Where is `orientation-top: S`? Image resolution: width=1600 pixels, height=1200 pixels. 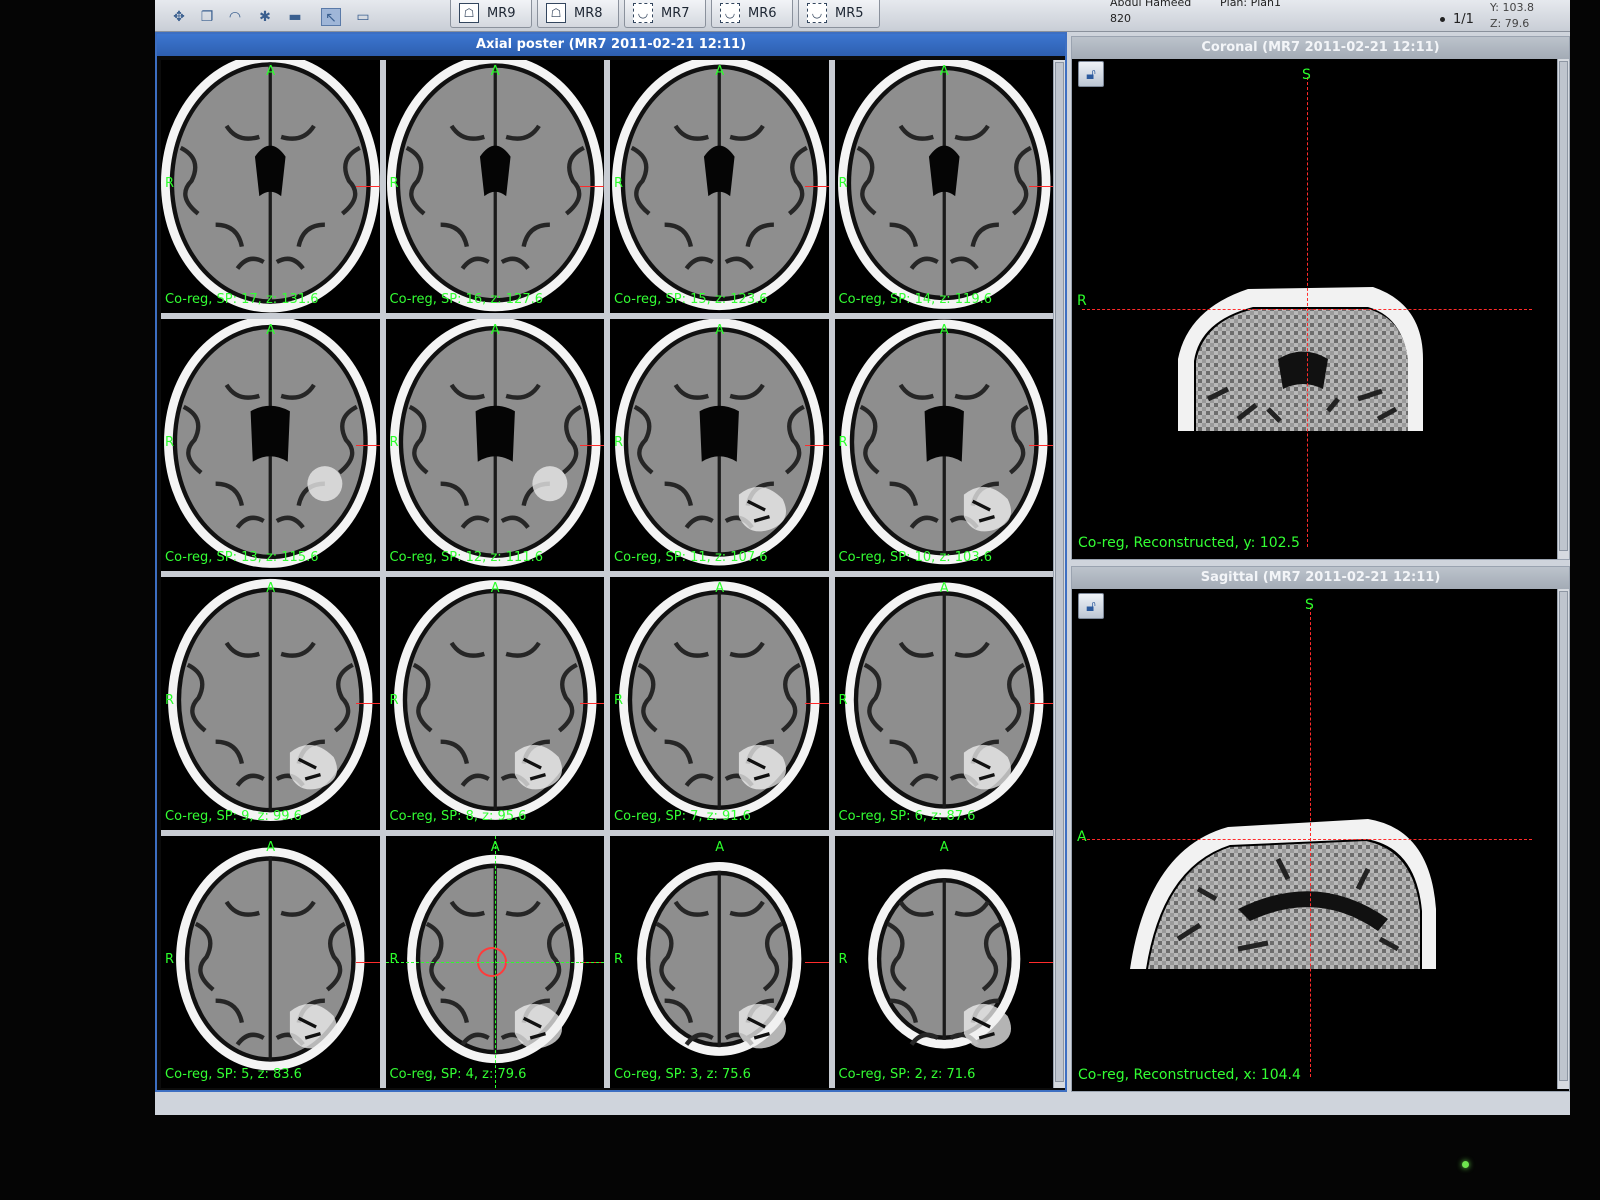
orientation-top: S is located at coordinates (1306, 75).